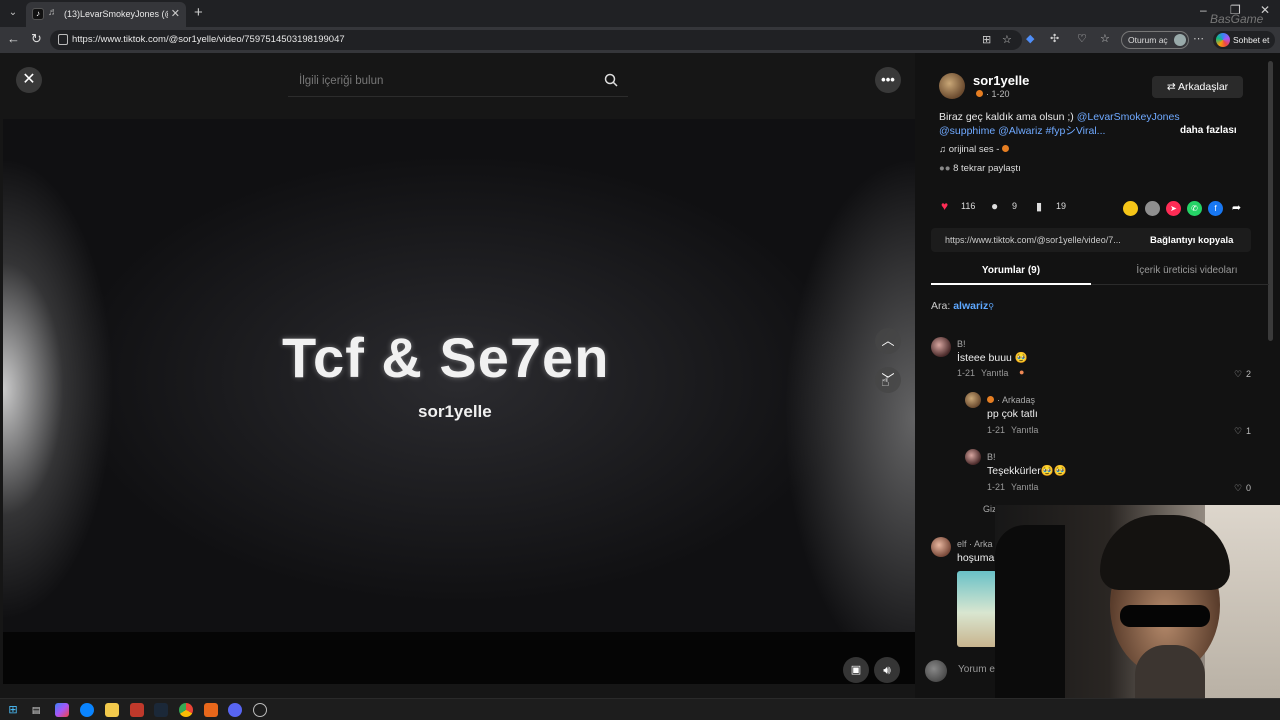  I want to click on favorite-star-icon: ☆, so click(1007, 39).